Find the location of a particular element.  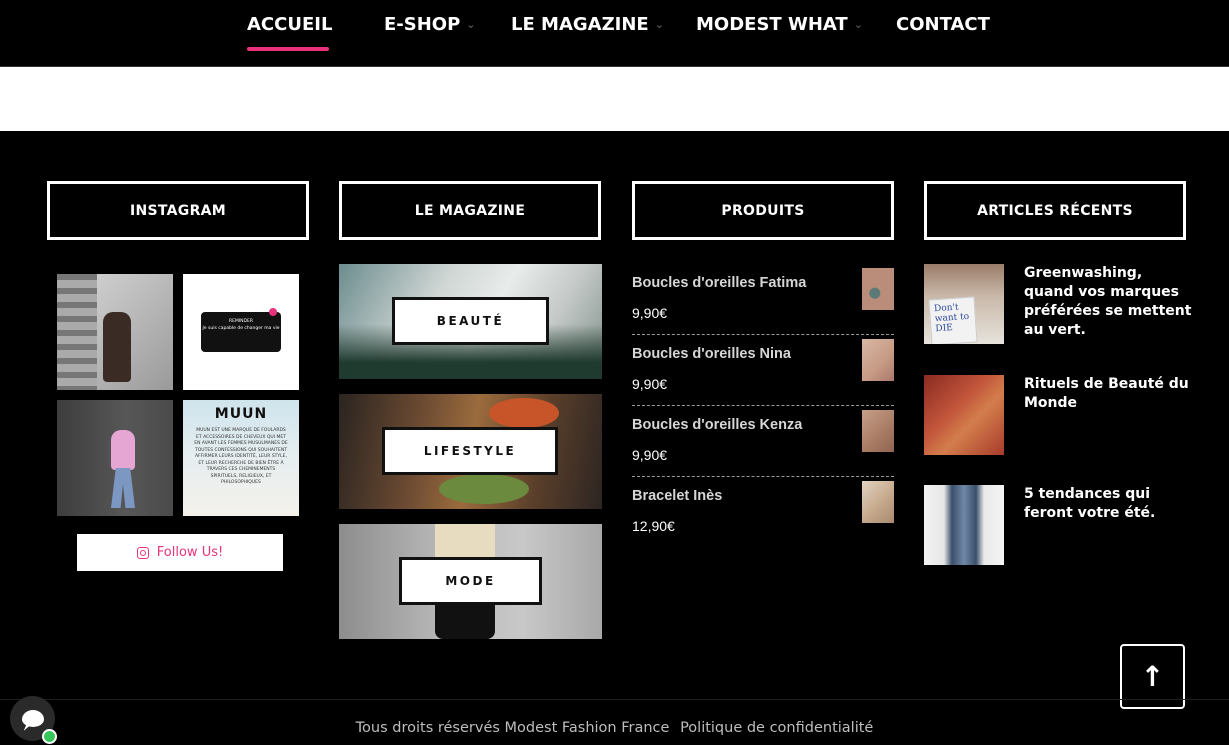

nav-label-contact: CONTACT is located at coordinates (943, 24).